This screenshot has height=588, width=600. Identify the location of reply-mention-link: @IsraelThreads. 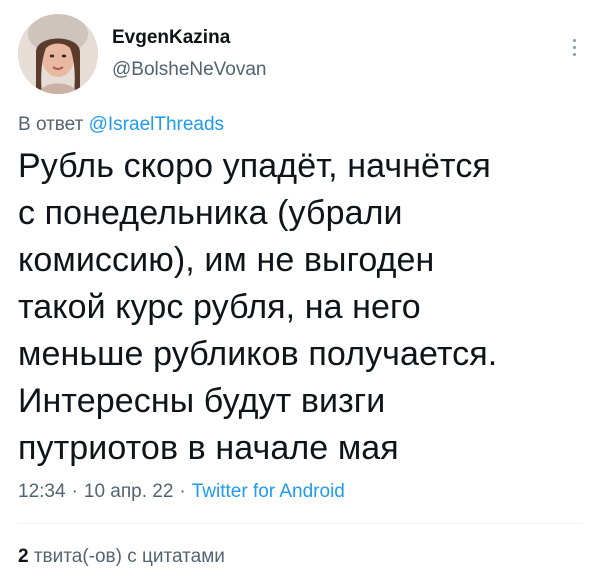
(156, 124).